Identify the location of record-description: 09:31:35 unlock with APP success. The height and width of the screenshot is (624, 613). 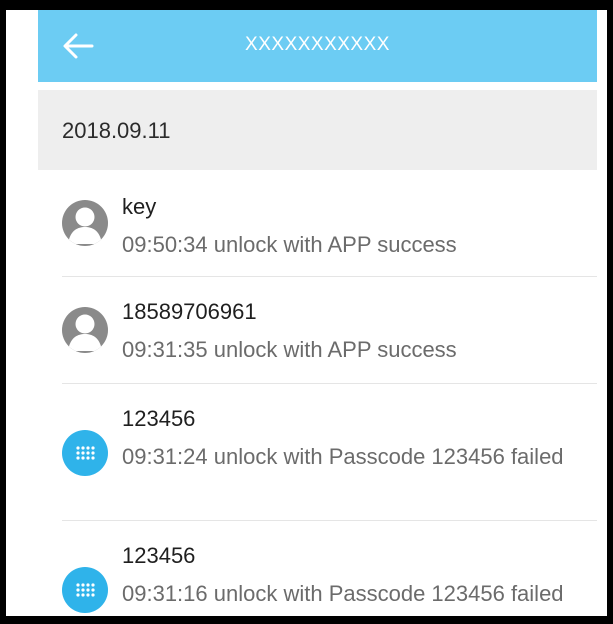
(289, 349).